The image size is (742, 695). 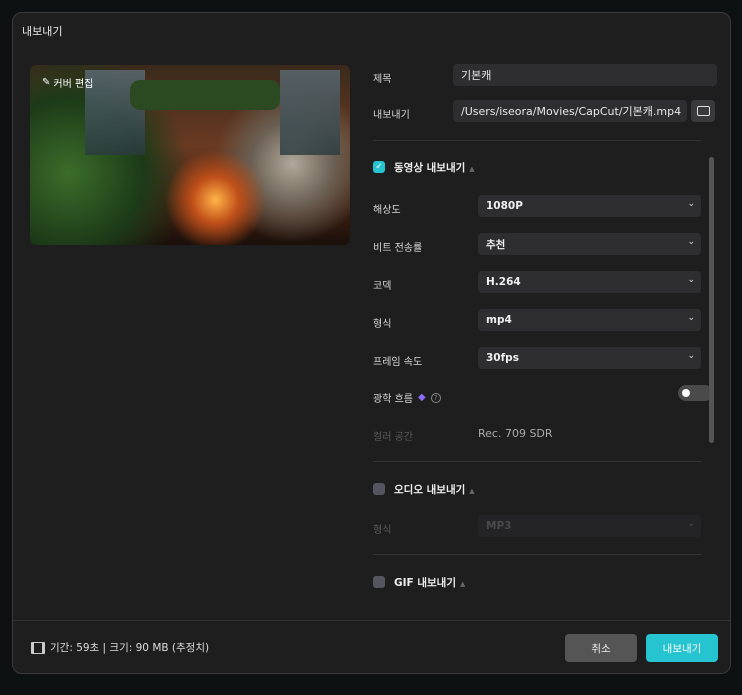 What do you see at coordinates (38, 647) in the screenshot?
I see `film-icon` at bounding box center [38, 647].